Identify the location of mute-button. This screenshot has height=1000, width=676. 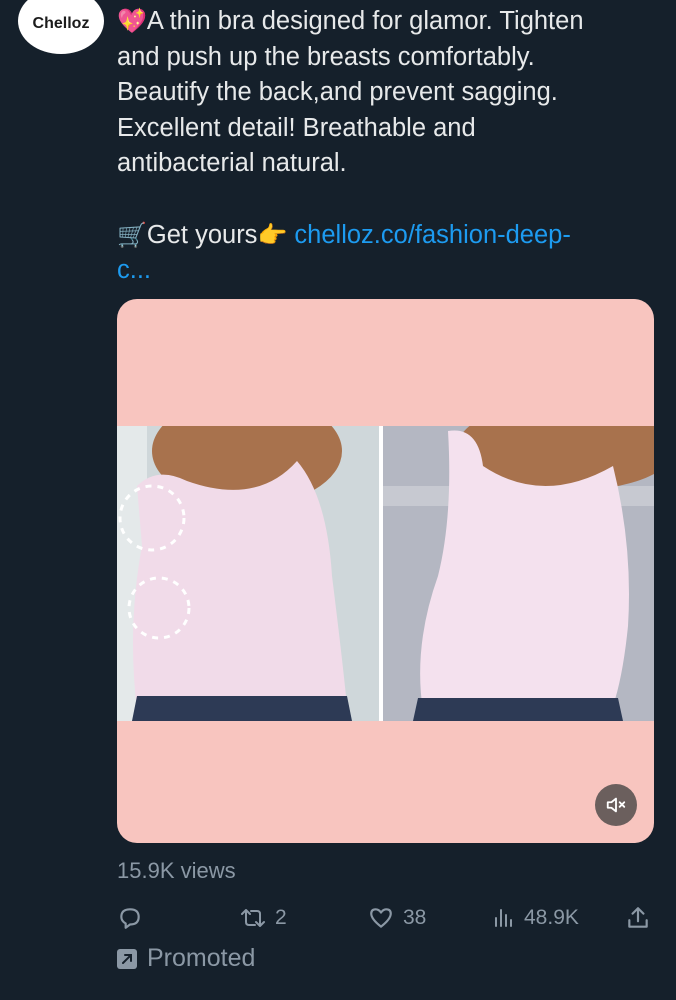
(616, 805).